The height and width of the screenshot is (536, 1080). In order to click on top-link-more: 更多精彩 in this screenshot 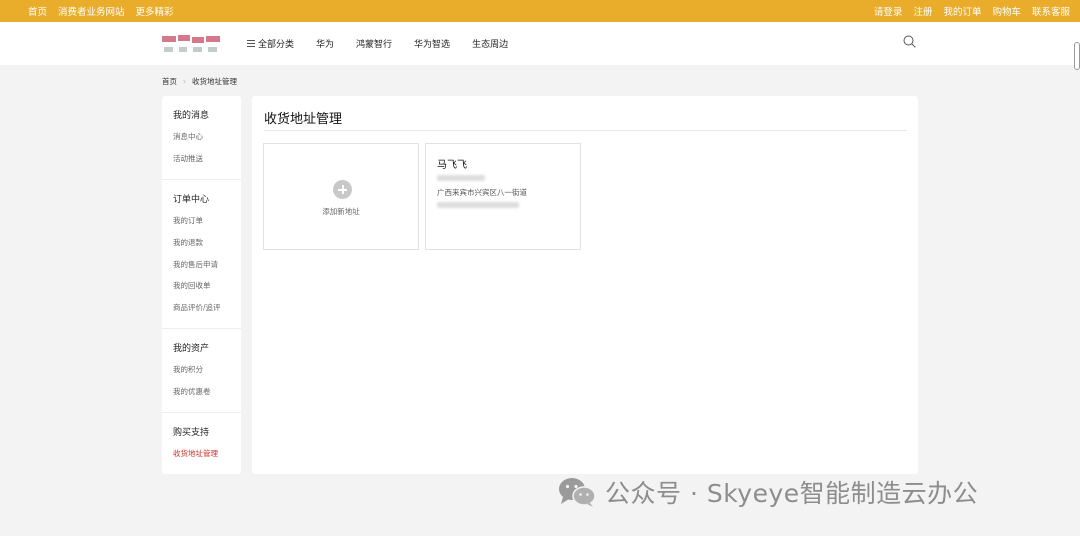, I will do `click(155, 11)`.